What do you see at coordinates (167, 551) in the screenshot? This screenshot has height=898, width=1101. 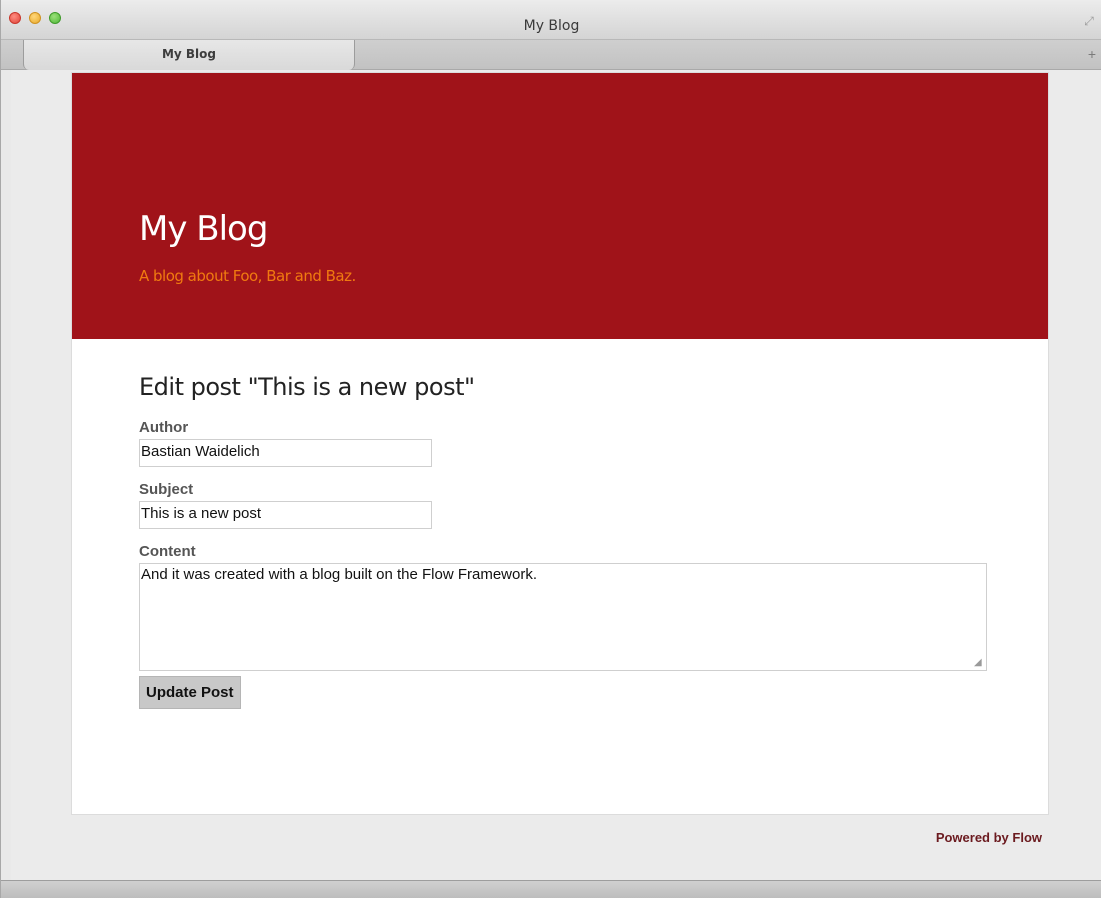 I see `content-label: Content` at bounding box center [167, 551].